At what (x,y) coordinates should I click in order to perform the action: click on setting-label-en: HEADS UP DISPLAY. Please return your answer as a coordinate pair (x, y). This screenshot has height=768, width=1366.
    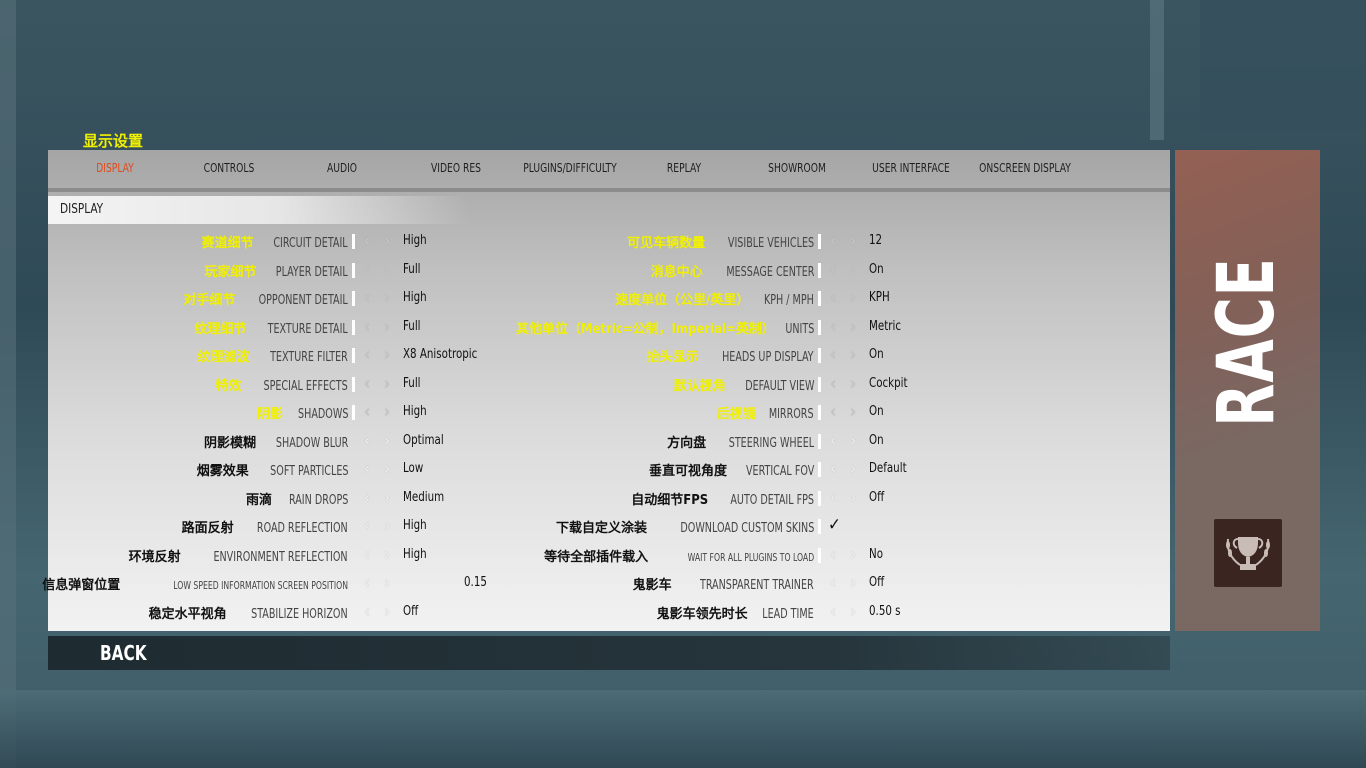
    Looking at the image, I should click on (768, 357).